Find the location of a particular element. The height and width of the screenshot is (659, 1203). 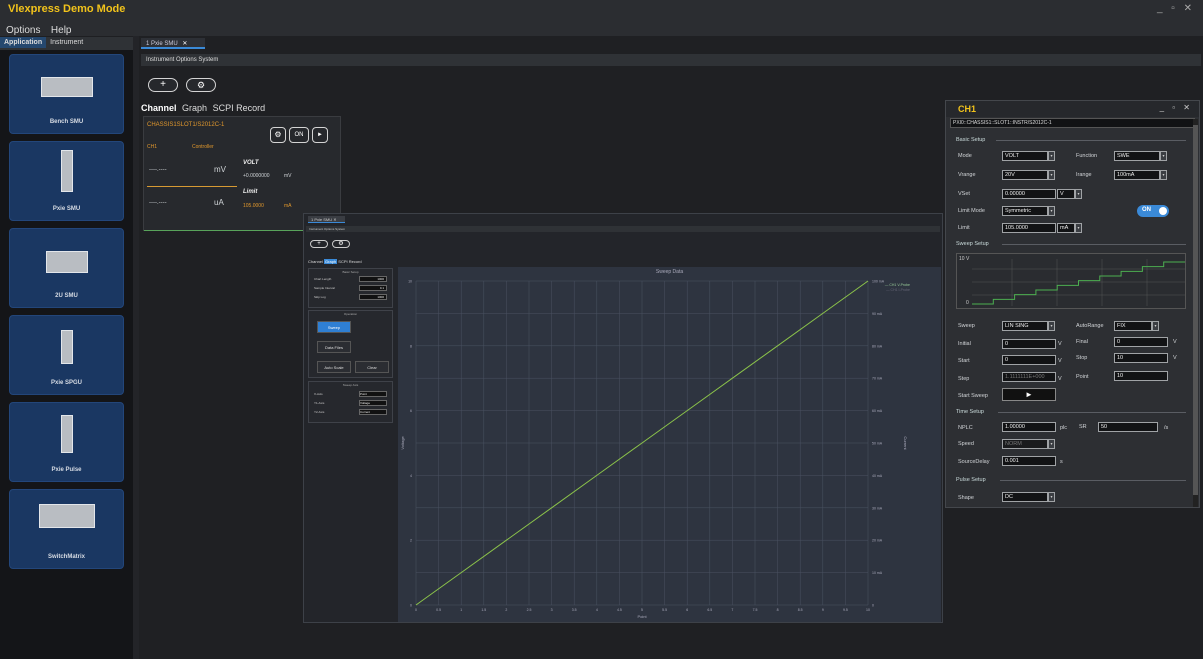

x-tick-label: 1 is located at coordinates (461, 610).